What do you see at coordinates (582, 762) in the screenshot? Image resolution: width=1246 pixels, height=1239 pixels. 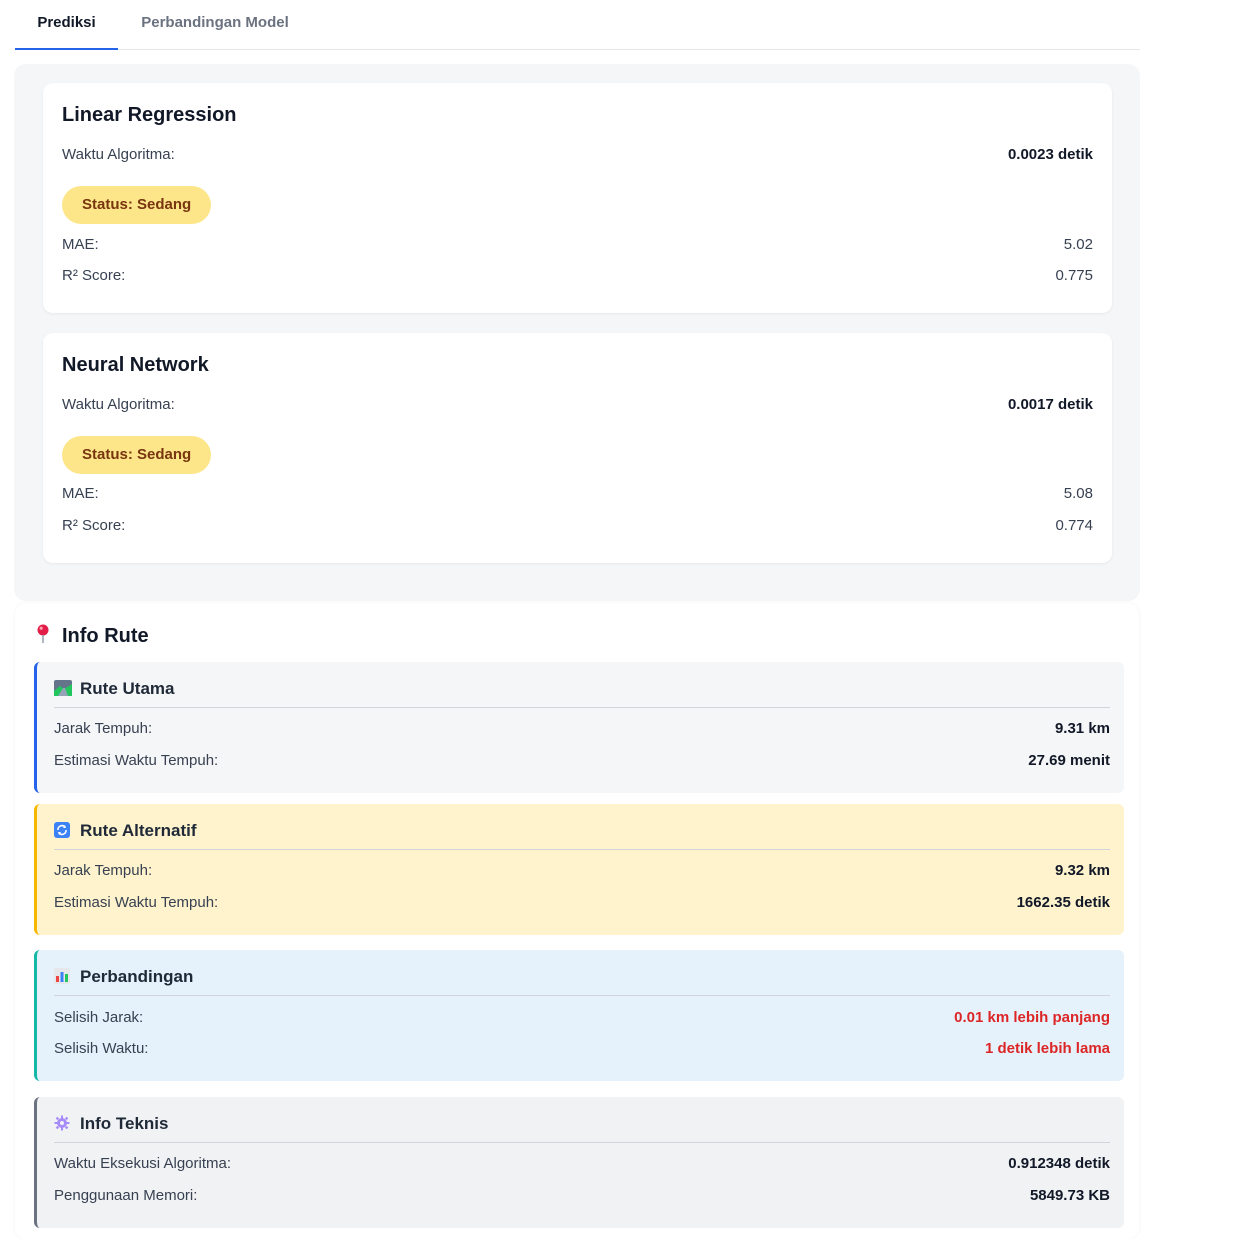 I see `travel-time-row: Estimasi Waktu Tempuh: 27.69 menit` at bounding box center [582, 762].